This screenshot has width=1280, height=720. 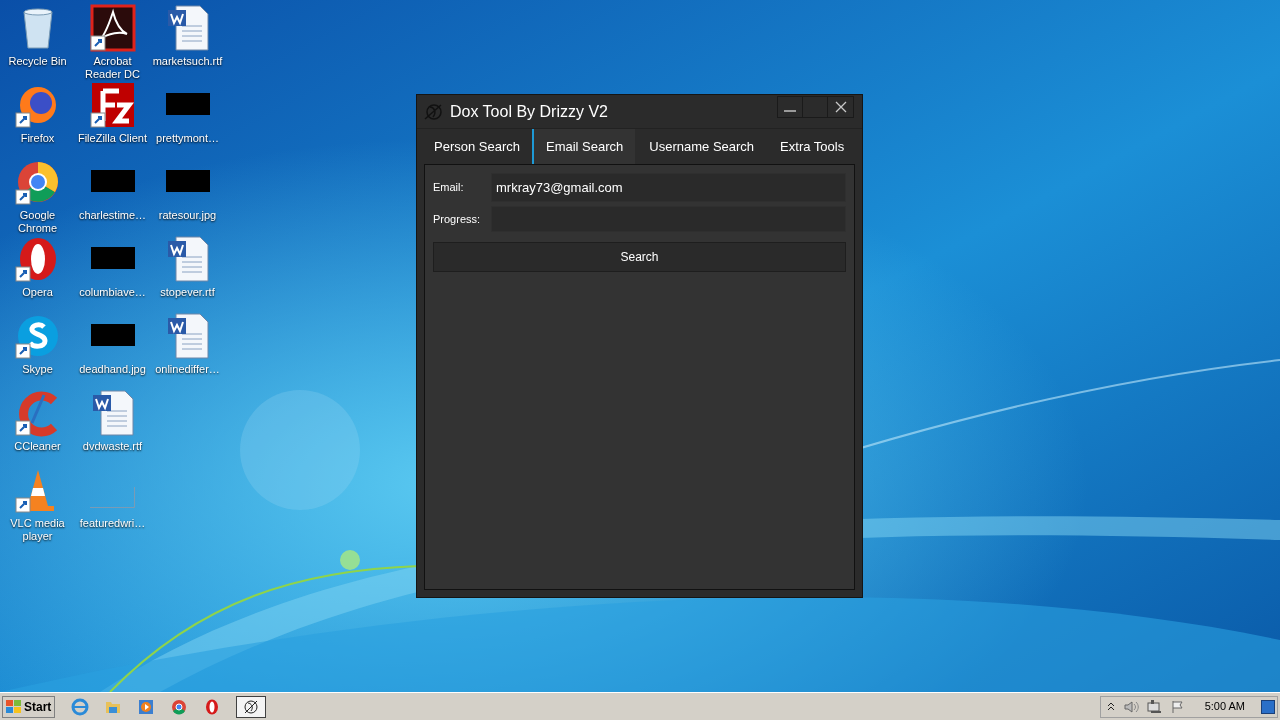 What do you see at coordinates (251, 706) in the screenshot?
I see `taskbar-app-button` at bounding box center [251, 706].